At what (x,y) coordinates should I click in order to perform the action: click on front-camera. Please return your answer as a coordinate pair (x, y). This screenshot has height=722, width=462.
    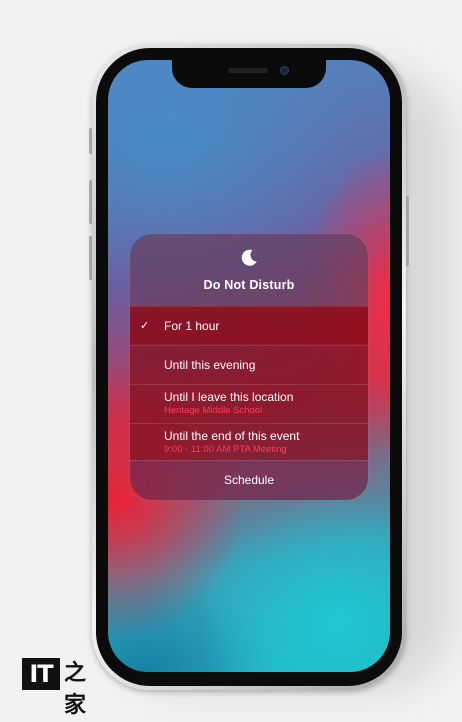
    Looking at the image, I should click on (284, 70).